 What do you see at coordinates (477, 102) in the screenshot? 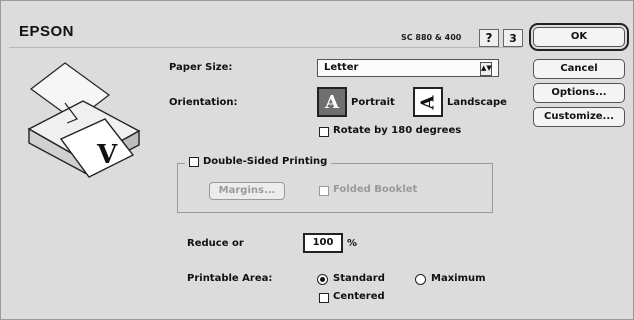
I see `landscape-label: Landscape` at bounding box center [477, 102].